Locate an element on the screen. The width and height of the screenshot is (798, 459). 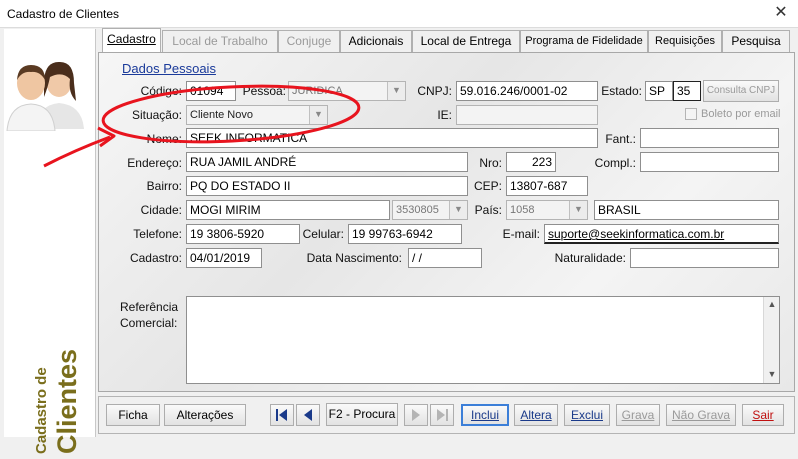
procura-button: F2 - Procura is located at coordinates (362, 414).